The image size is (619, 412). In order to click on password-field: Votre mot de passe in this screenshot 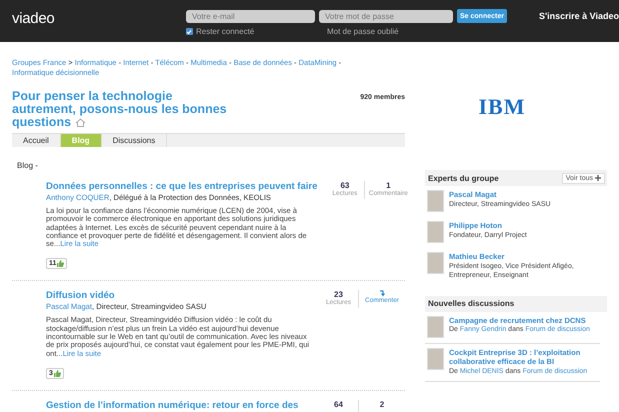, I will do `click(385, 16)`.